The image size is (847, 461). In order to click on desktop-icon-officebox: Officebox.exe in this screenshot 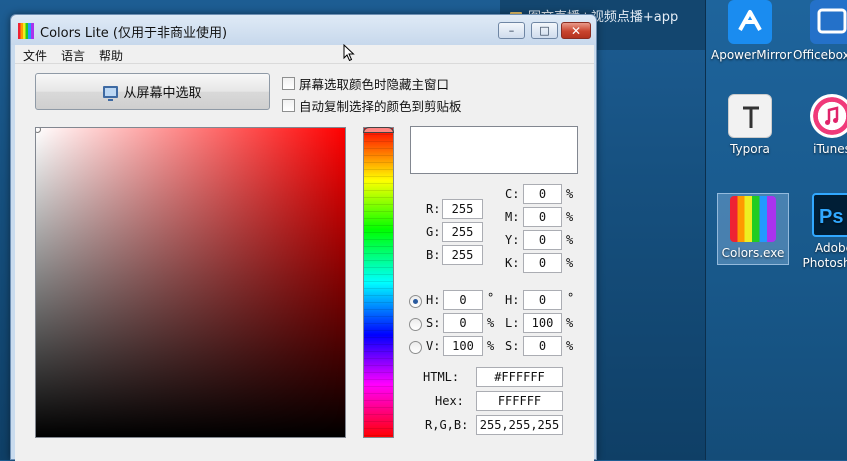, I will do `click(820, 31)`.